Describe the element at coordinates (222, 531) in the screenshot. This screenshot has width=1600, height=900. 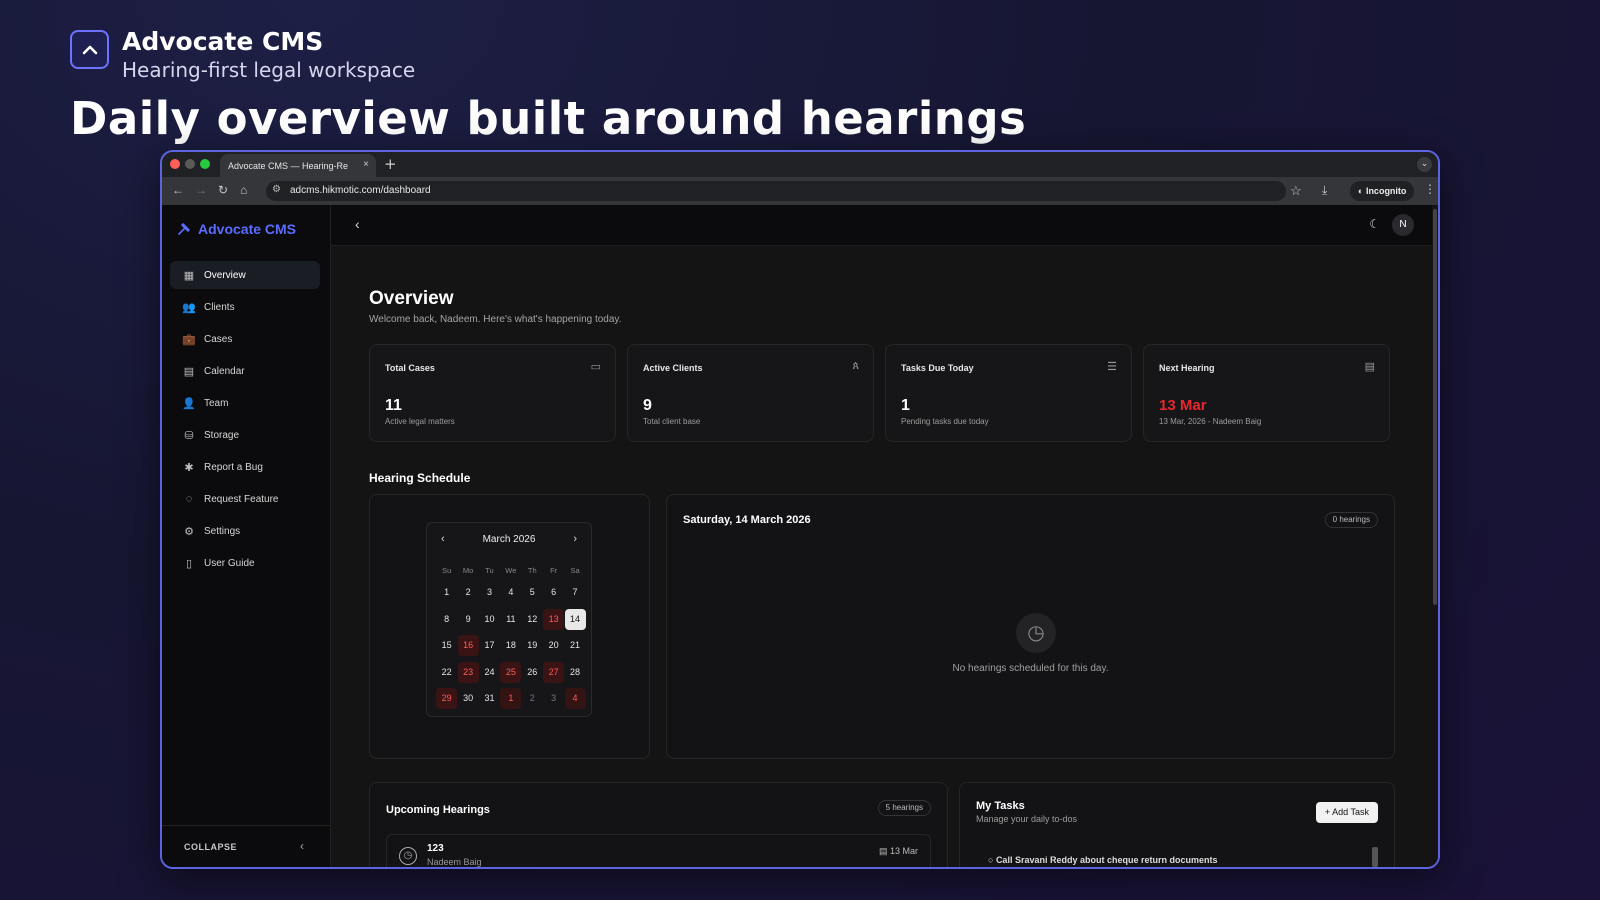
I see `sidebar-item-label: Settings` at that location.